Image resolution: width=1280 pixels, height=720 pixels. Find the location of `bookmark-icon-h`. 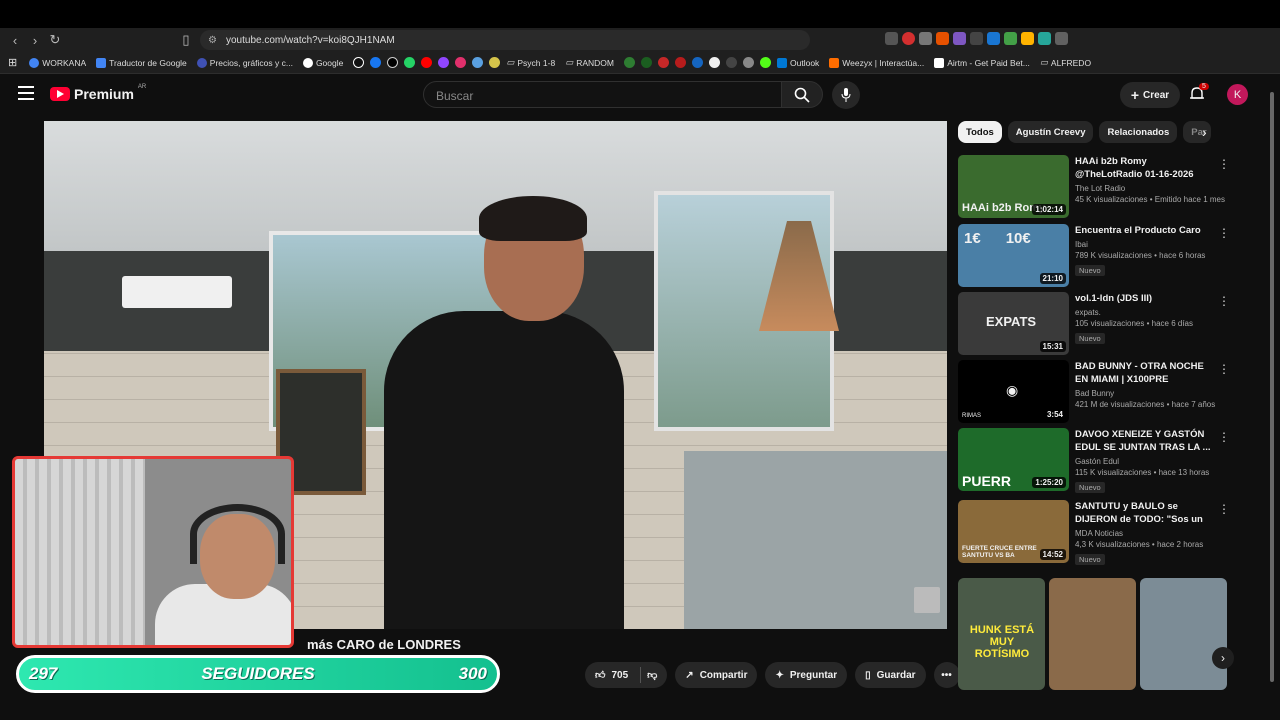

bookmark-icon-h is located at coordinates (714, 62).